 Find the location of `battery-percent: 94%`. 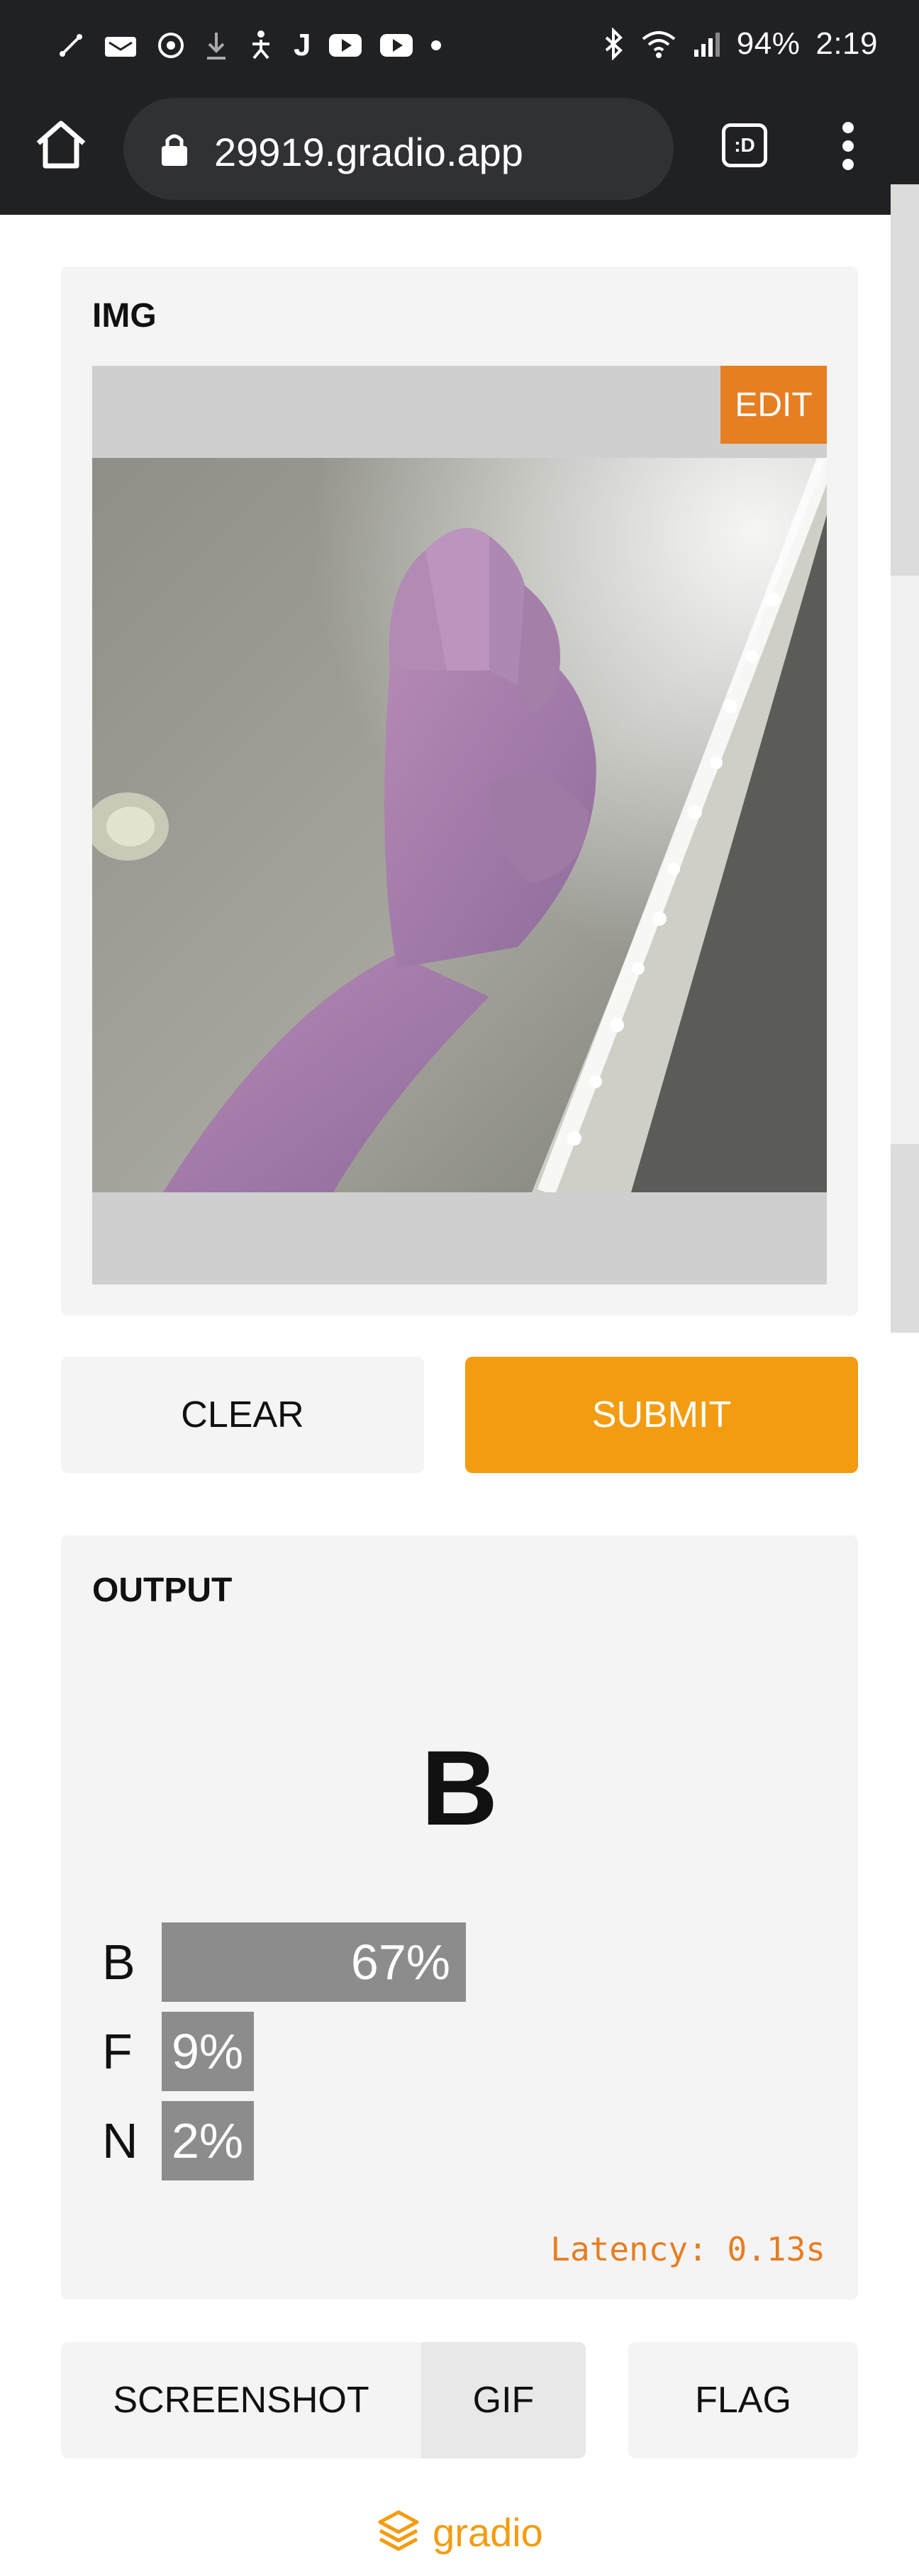

battery-percent: 94% is located at coordinates (769, 43).